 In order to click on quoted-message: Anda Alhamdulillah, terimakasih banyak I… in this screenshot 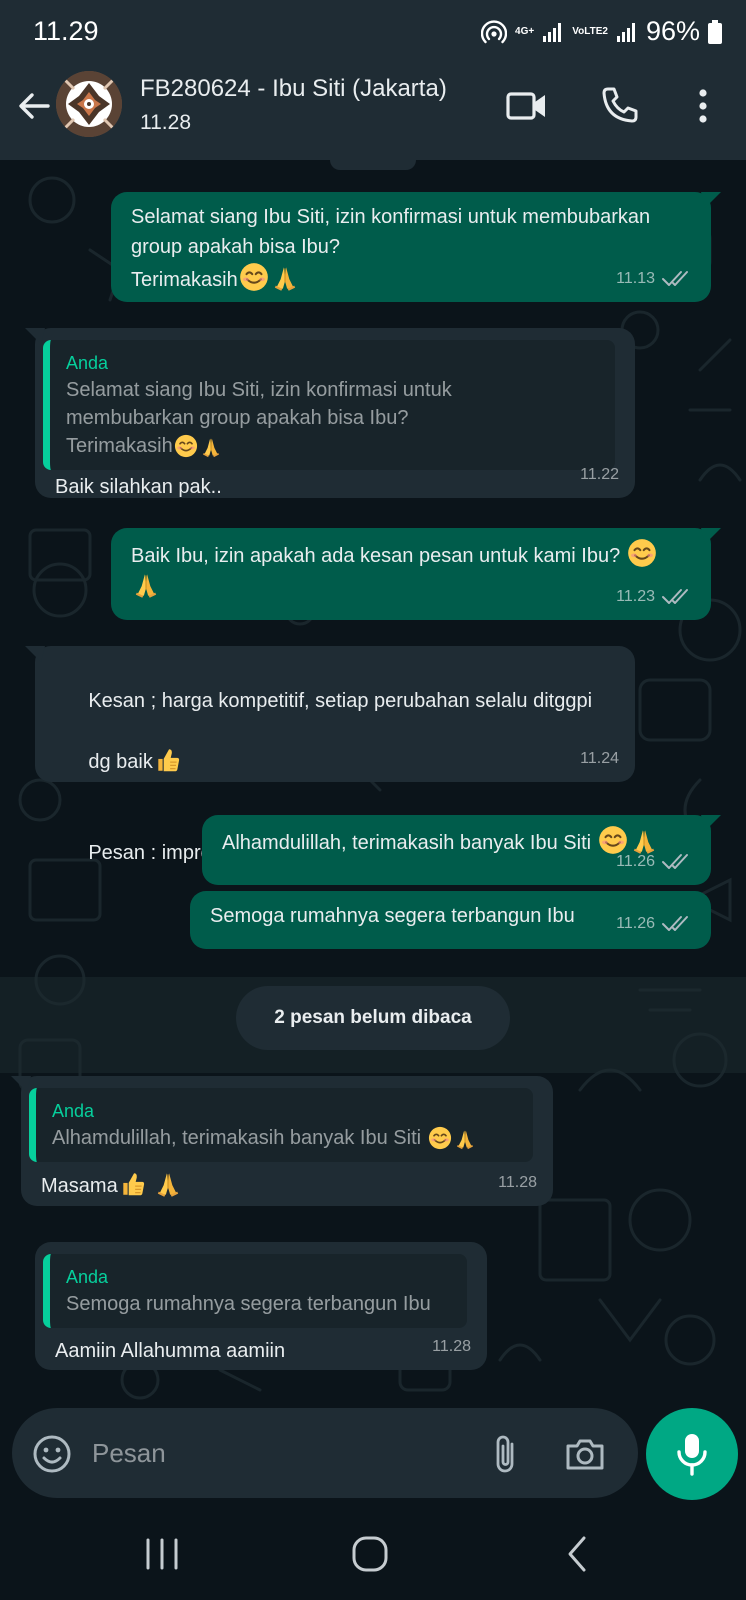, I will do `click(281, 1125)`.